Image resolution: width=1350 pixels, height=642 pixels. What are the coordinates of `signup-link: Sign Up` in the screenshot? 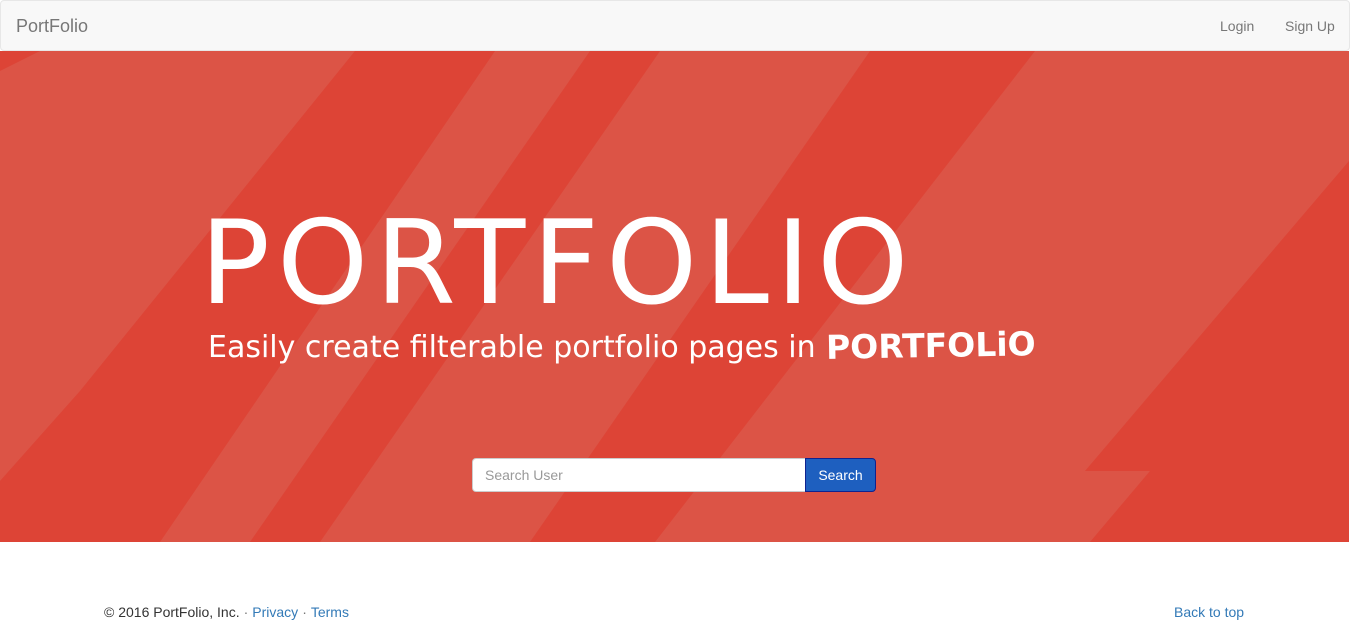 It's located at (1310, 26).